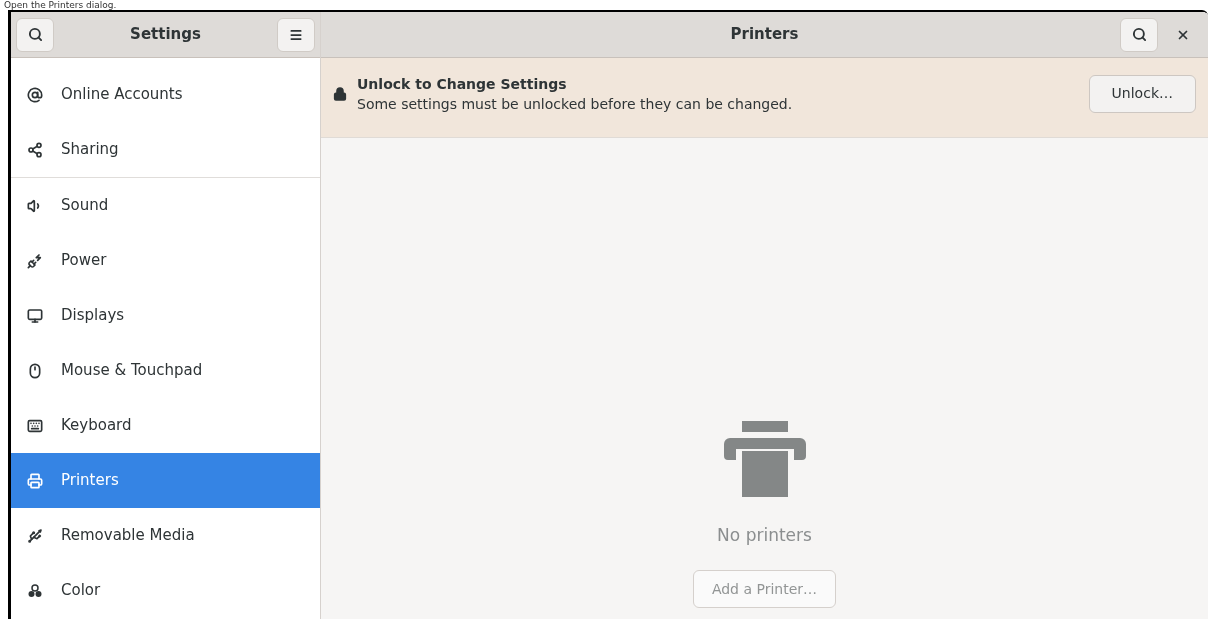 The image size is (1208, 619). What do you see at coordinates (35, 315) in the screenshot?
I see `monitor-icon` at bounding box center [35, 315].